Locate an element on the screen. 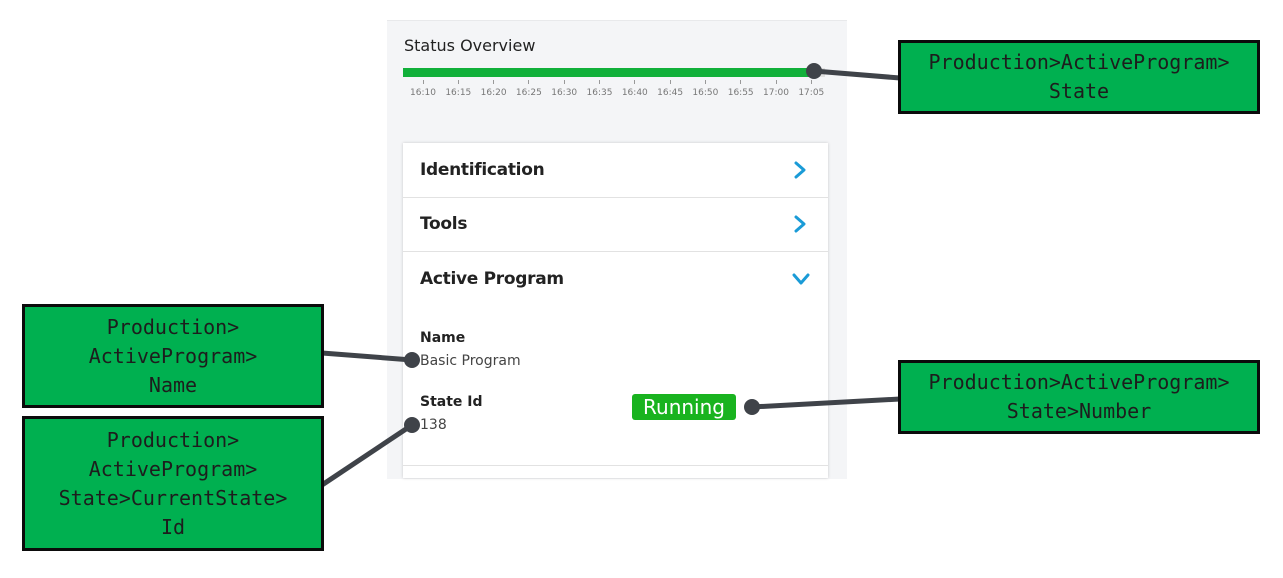 The image size is (1283, 578). connector-dot-id is located at coordinates (412, 425).